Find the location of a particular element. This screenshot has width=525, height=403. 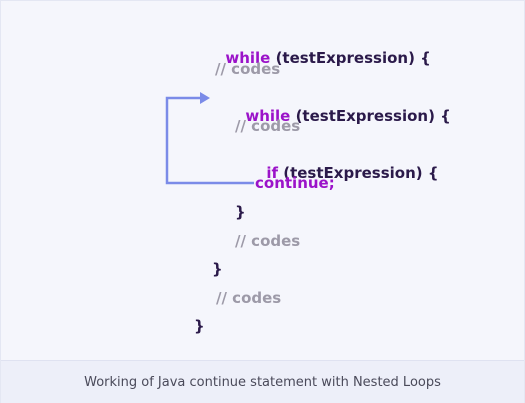

comment-line-1: // codes is located at coordinates (248, 69).